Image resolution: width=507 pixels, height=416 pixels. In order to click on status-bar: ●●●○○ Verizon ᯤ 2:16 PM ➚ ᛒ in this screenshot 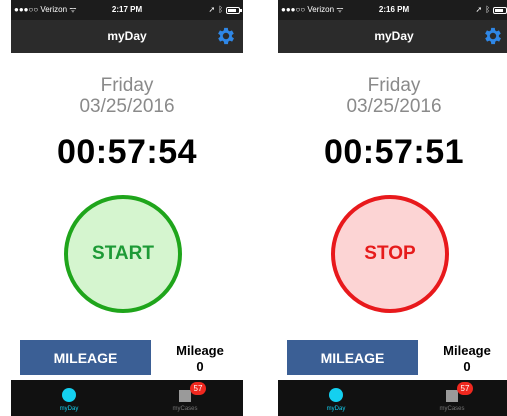, I will do `click(392, 10)`.